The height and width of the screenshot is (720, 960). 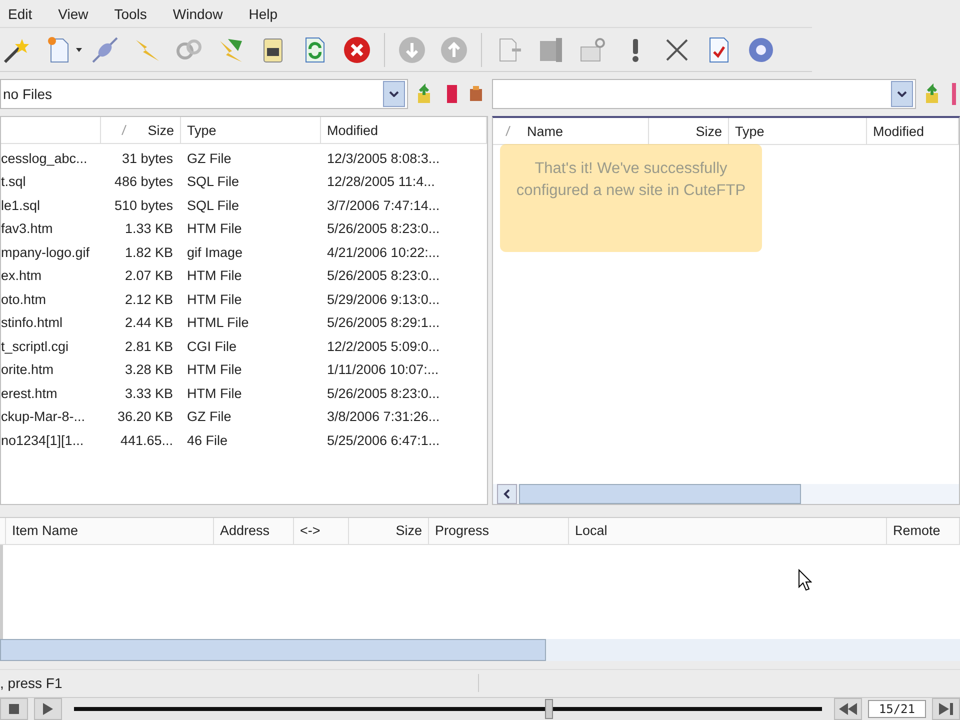 What do you see at coordinates (32, 322) in the screenshot?
I see `table-cell-text: stinfo.html` at bounding box center [32, 322].